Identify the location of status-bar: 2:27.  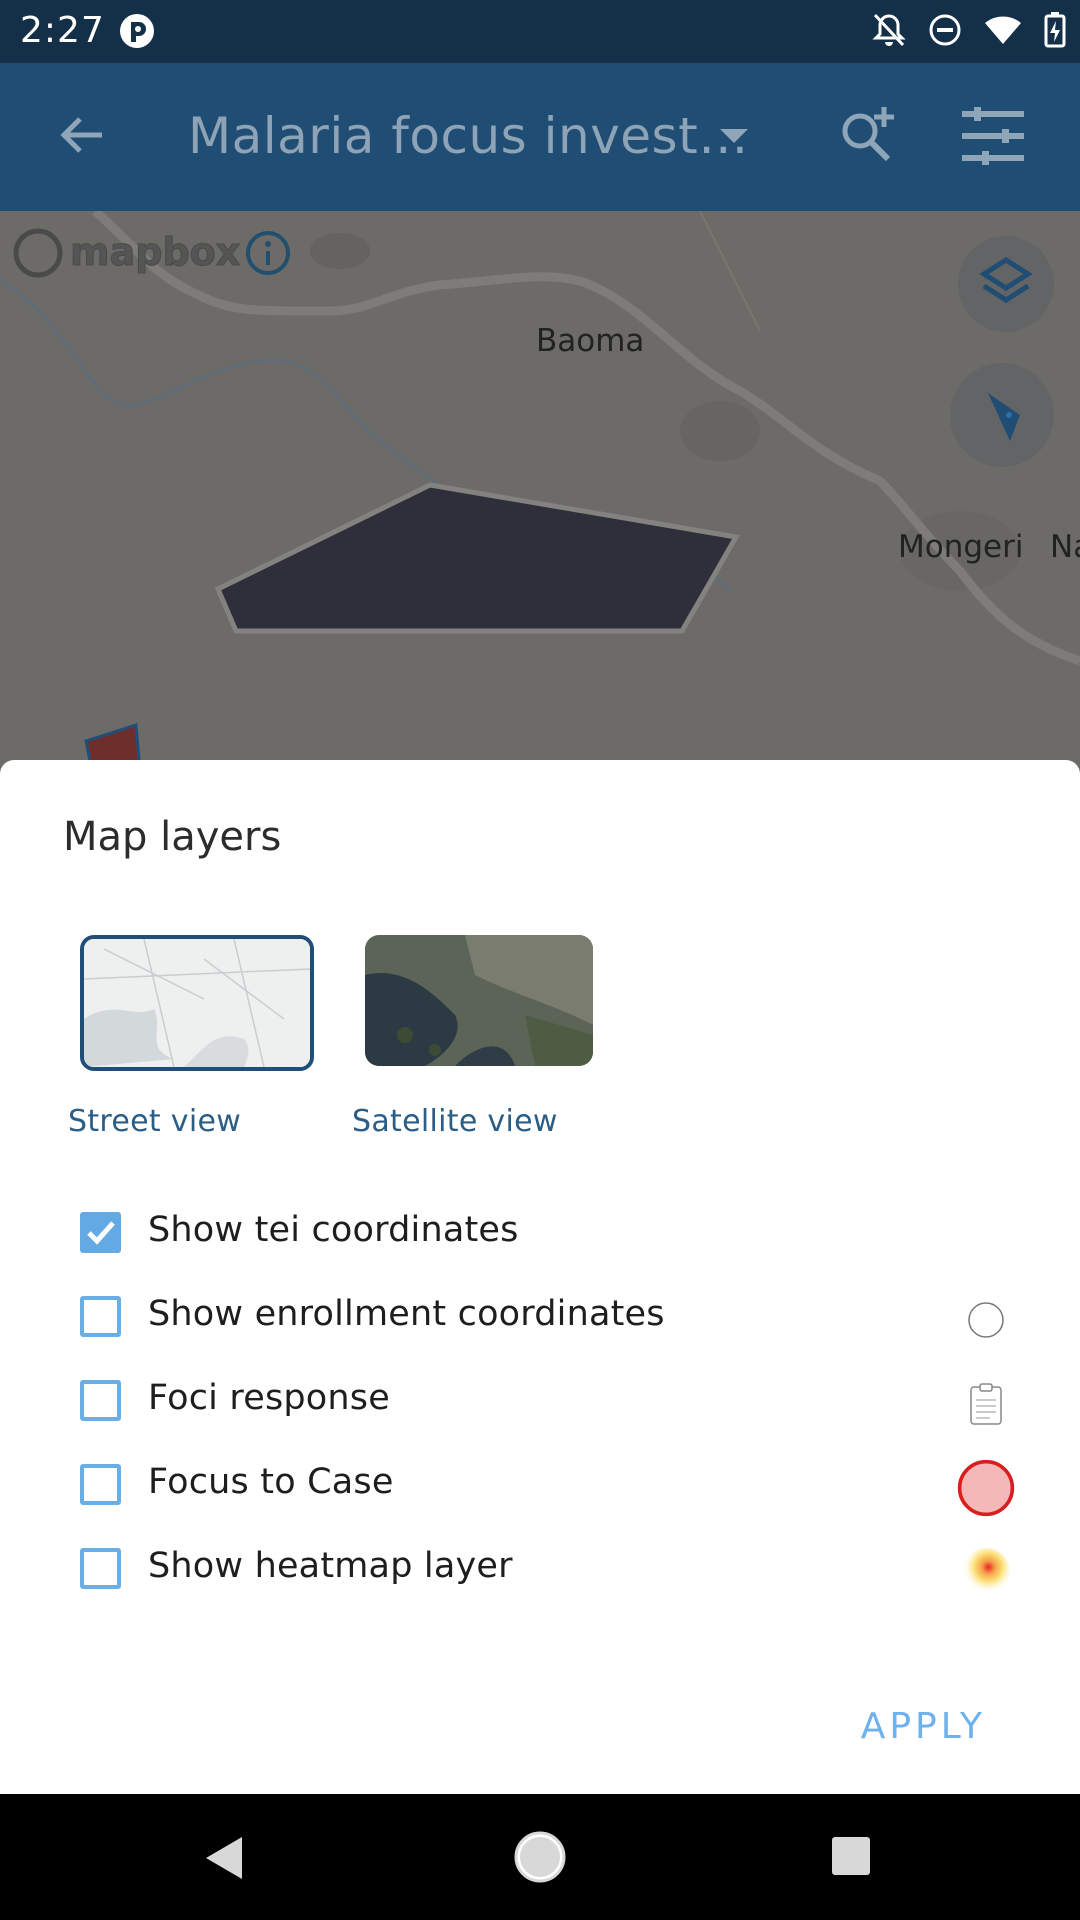
(540, 31).